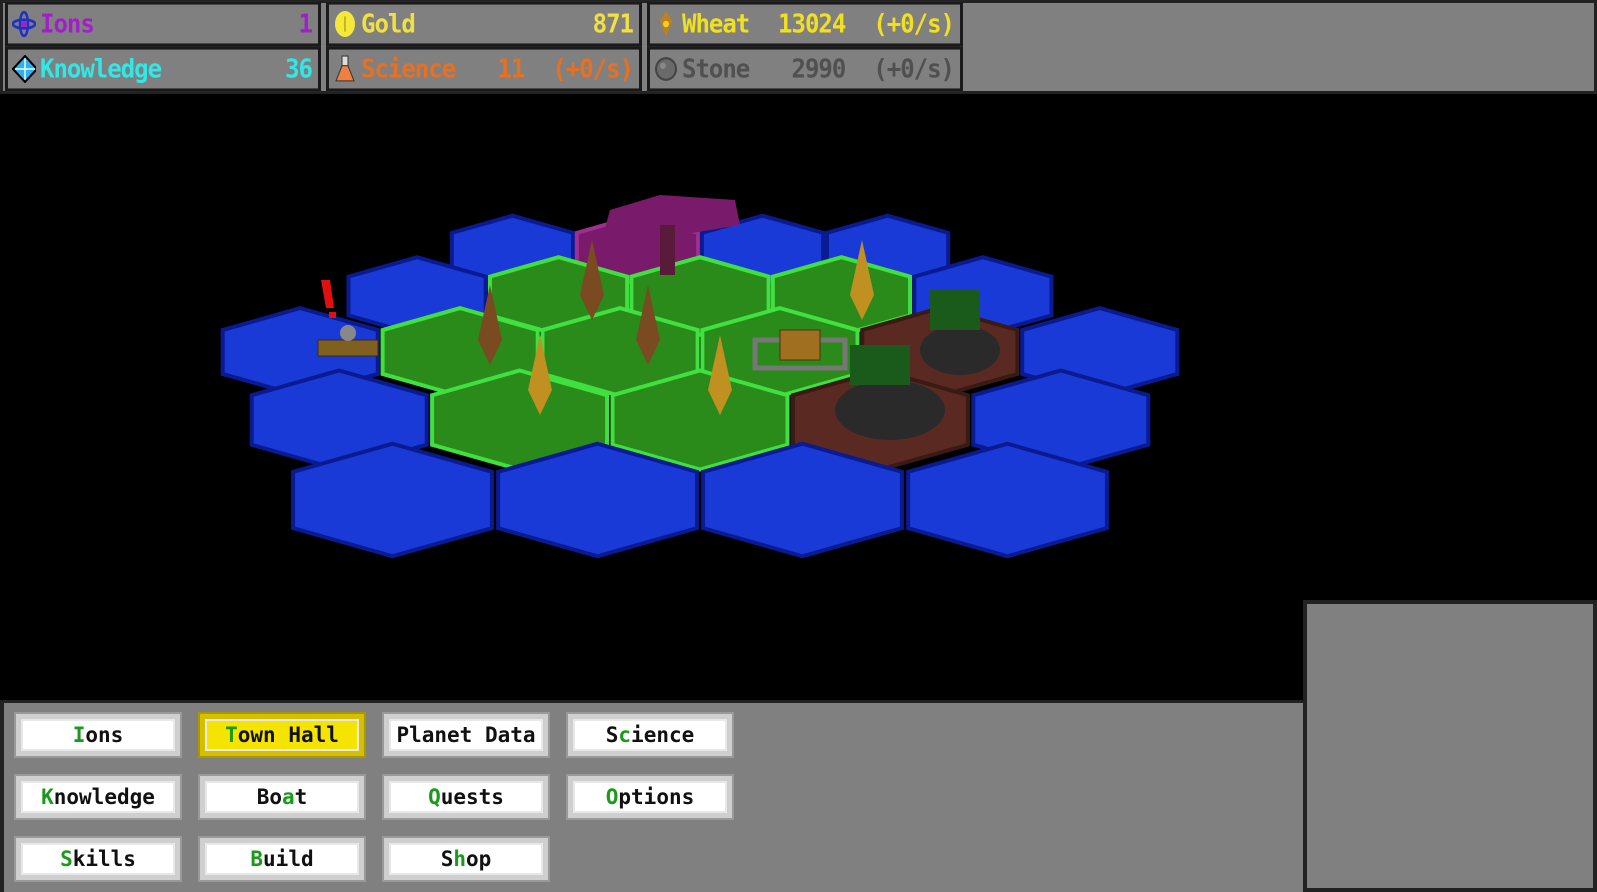 Image resolution: width=1597 pixels, height=892 pixels. I want to click on menu-button-boat: Boat, so click(282, 797).